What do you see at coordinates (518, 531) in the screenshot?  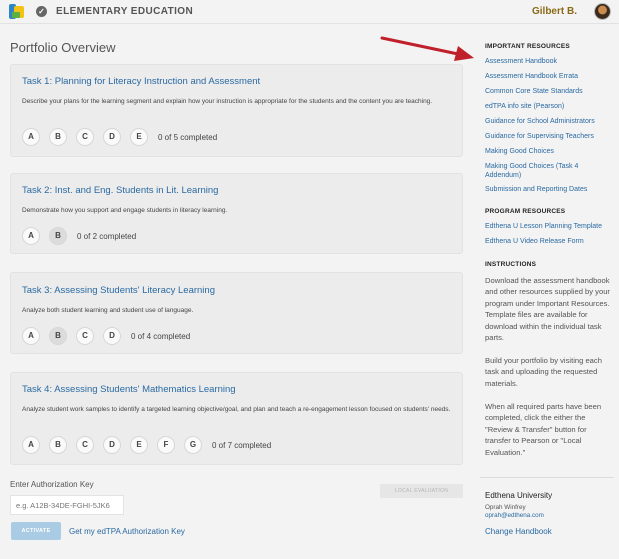 I see `change-handbook-link: Change Handbook` at bounding box center [518, 531].